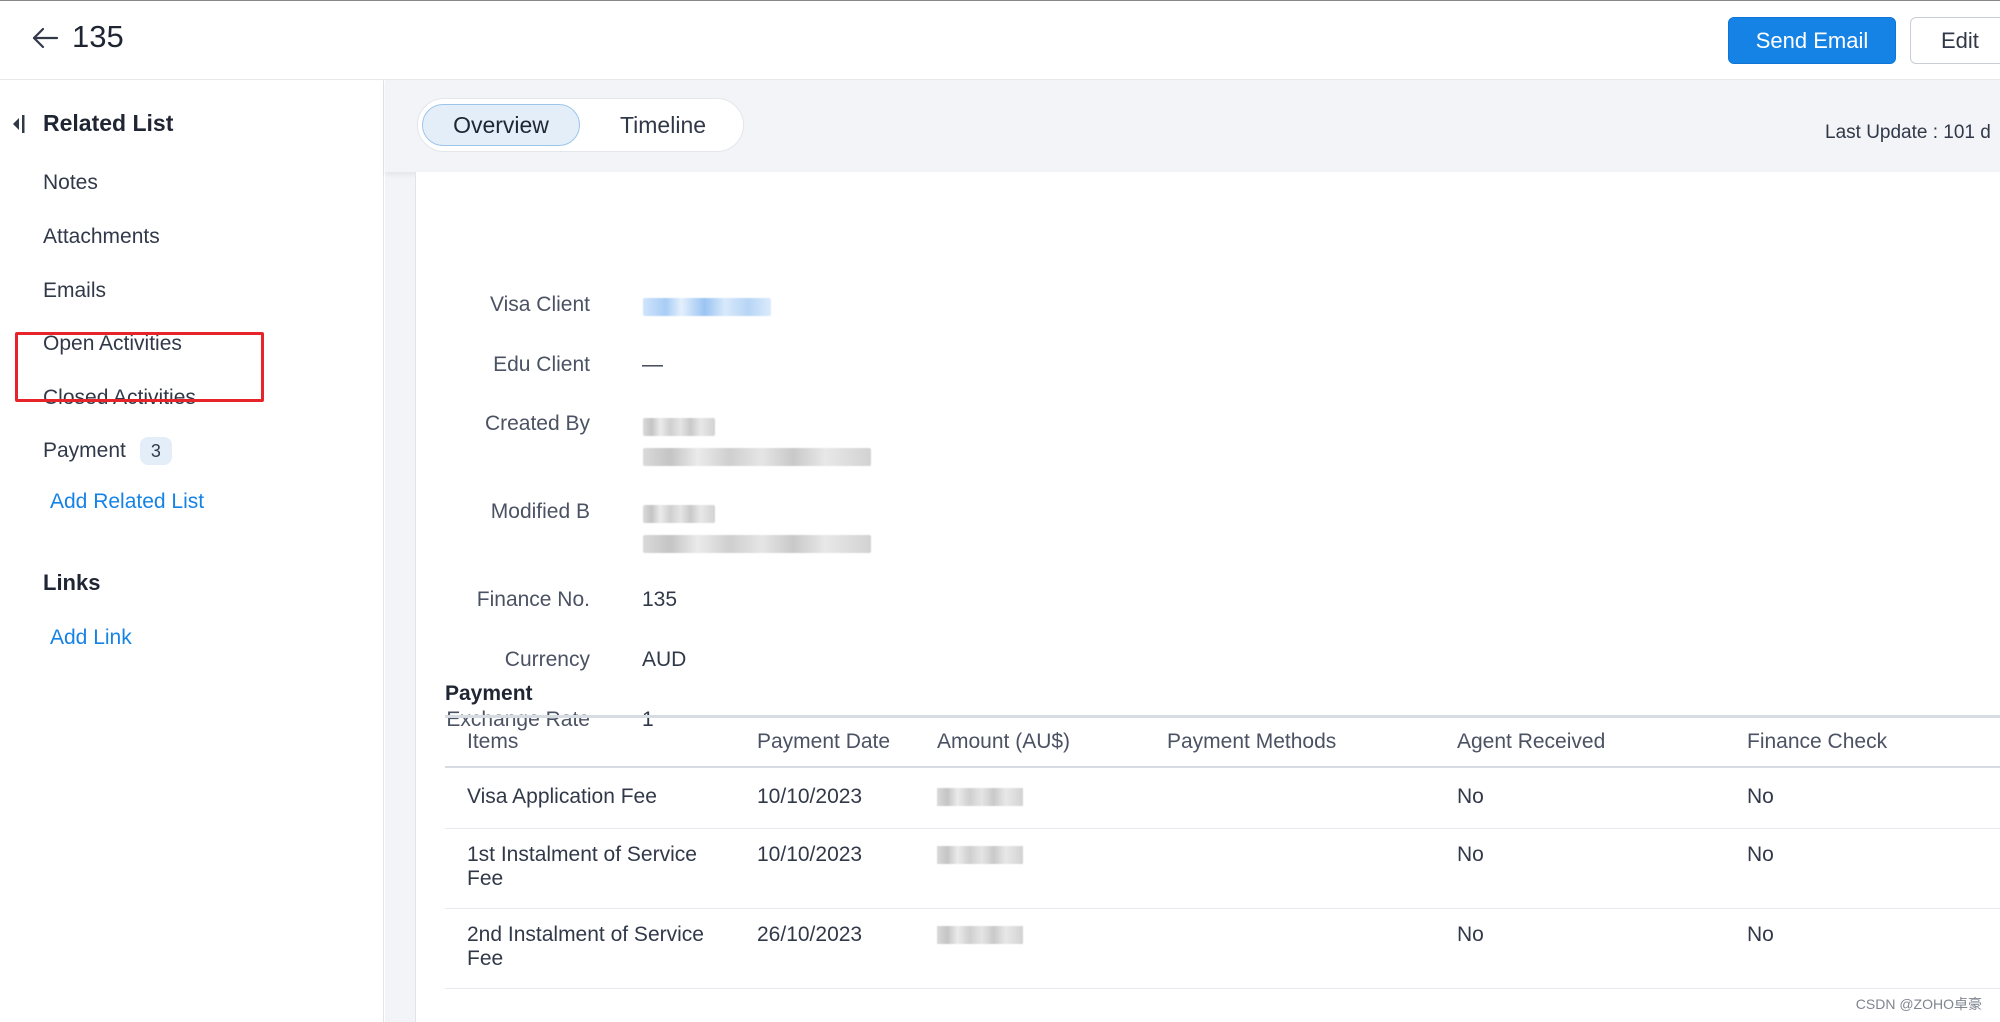 This screenshot has height=1022, width=2000. I want to click on add-link-link: Add Link, so click(91, 638).